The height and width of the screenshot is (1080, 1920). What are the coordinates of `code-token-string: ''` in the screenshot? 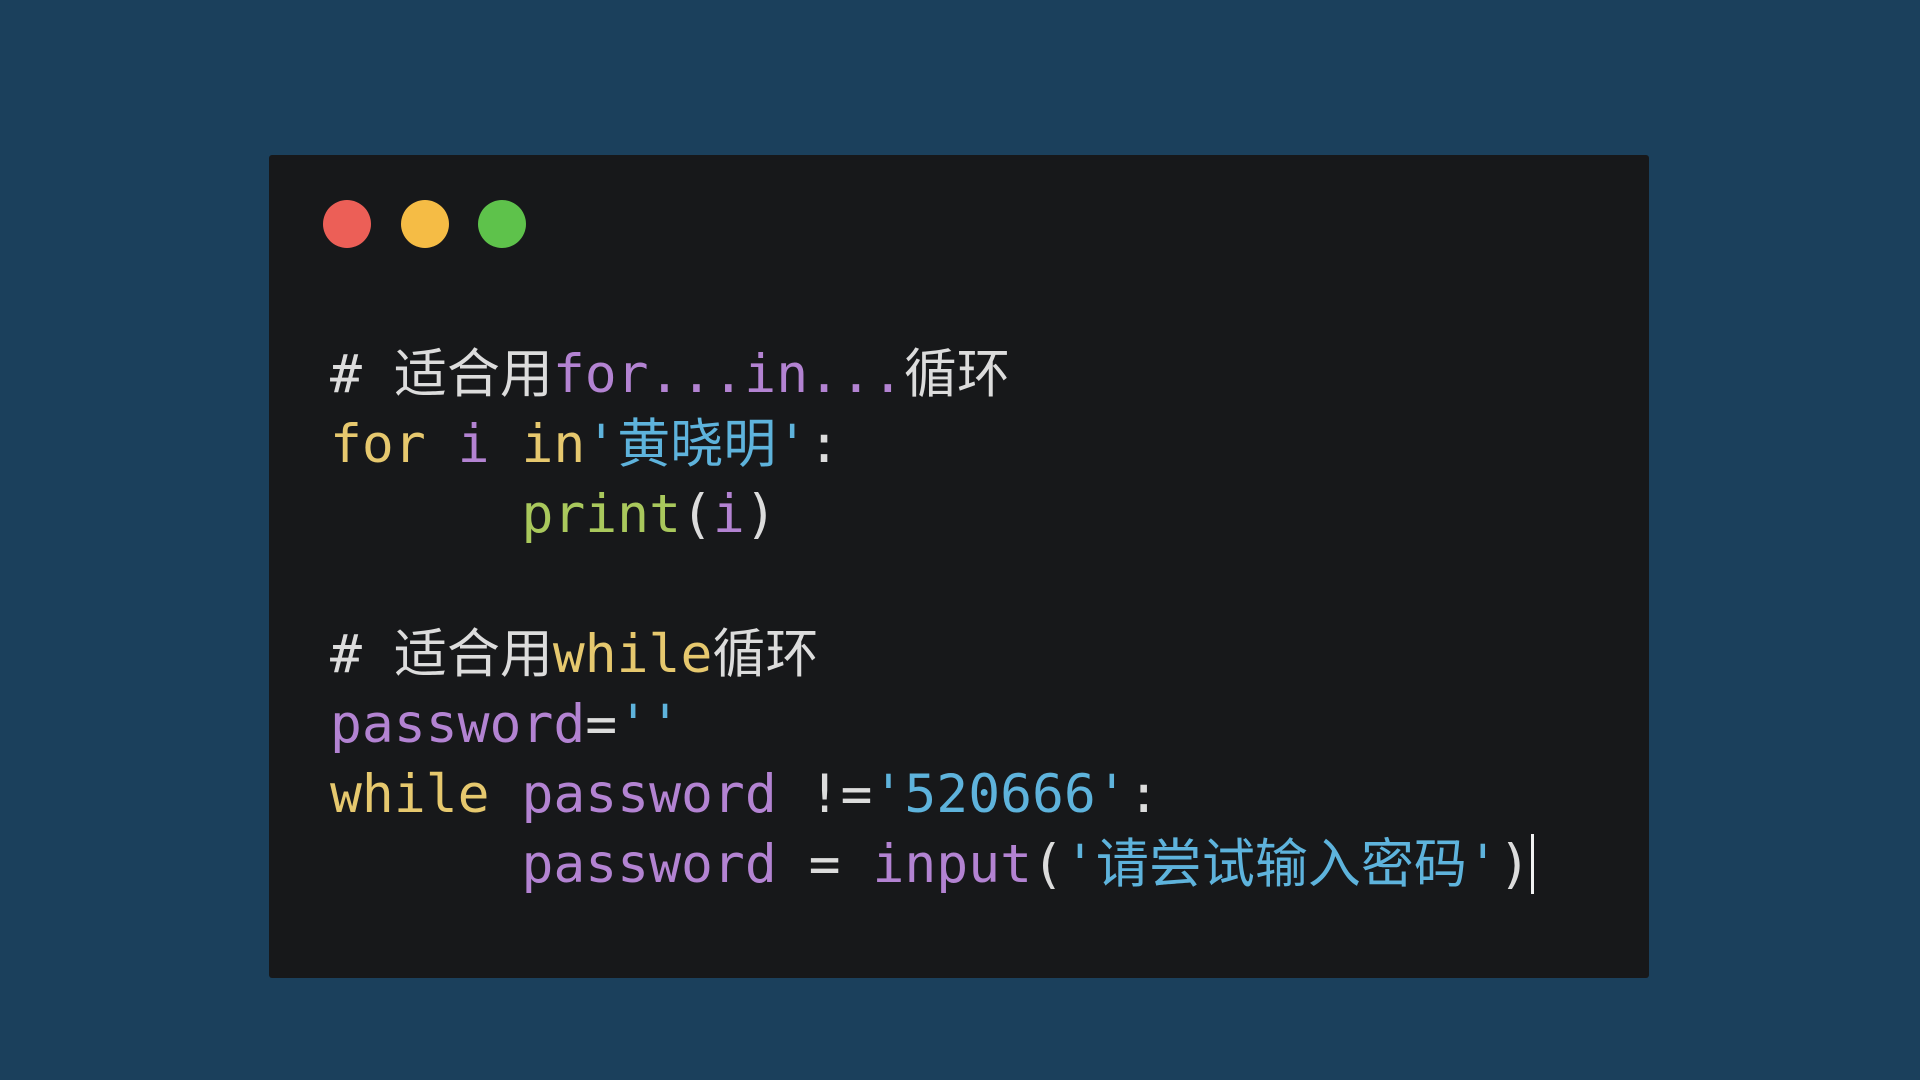 It's located at (649, 724).